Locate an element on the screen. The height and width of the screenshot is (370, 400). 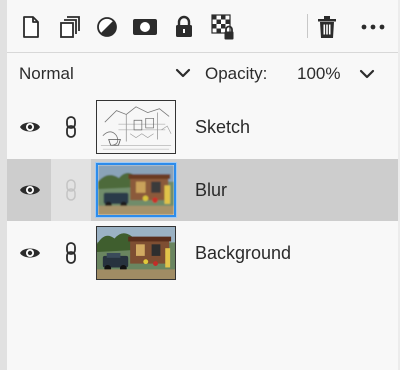
sketch-thumbnail-image is located at coordinates (136, 127).